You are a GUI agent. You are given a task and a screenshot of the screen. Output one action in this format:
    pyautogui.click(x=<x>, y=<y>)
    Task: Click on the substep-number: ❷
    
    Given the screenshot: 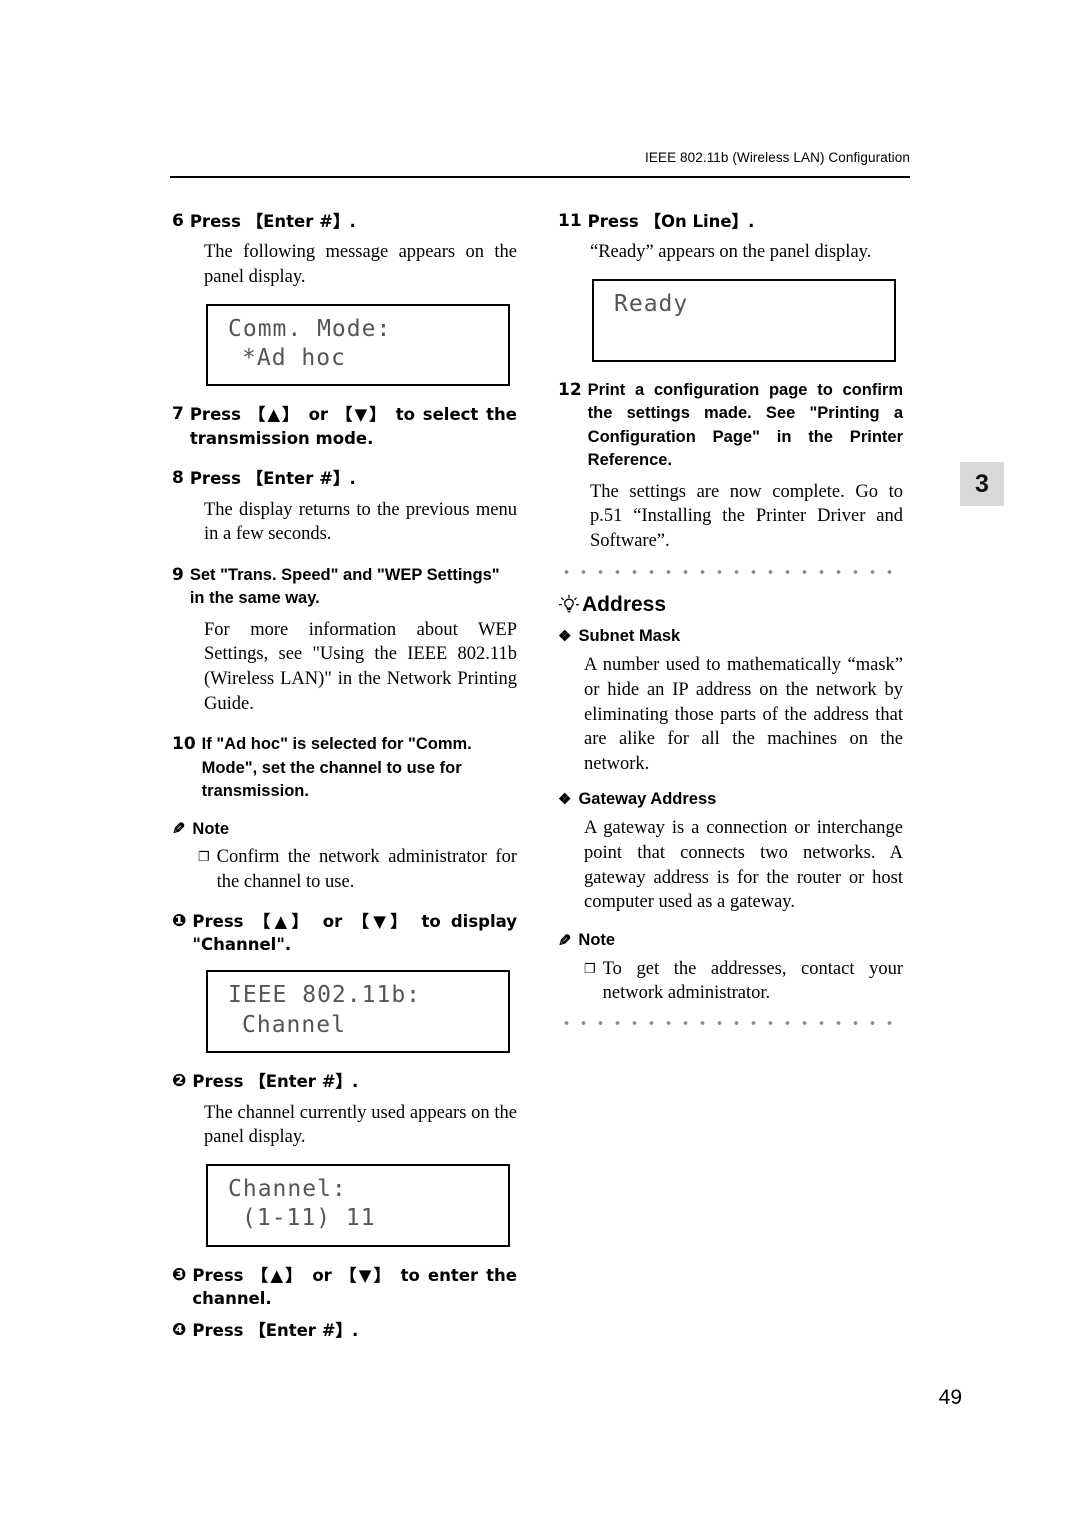 What is the action you would take?
    pyautogui.click(x=179, y=1081)
    